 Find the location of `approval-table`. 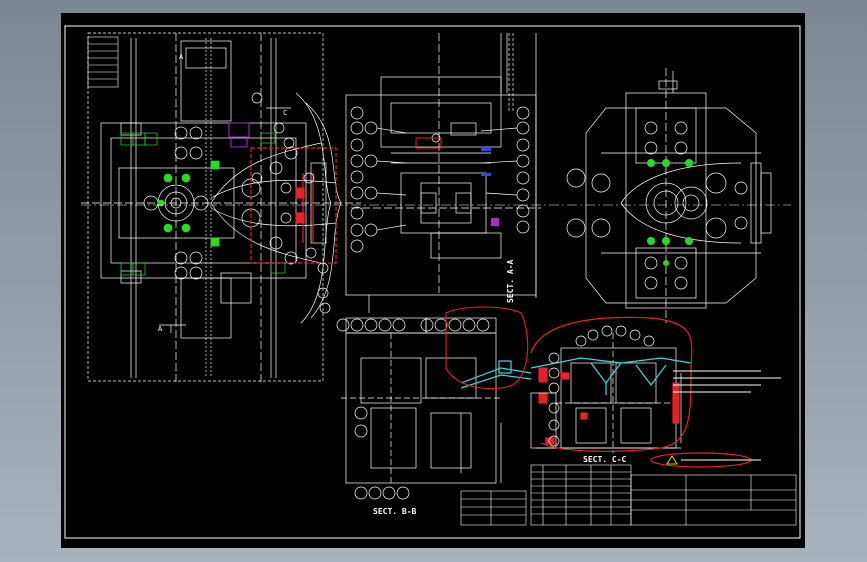

approval-table is located at coordinates (493, 508).